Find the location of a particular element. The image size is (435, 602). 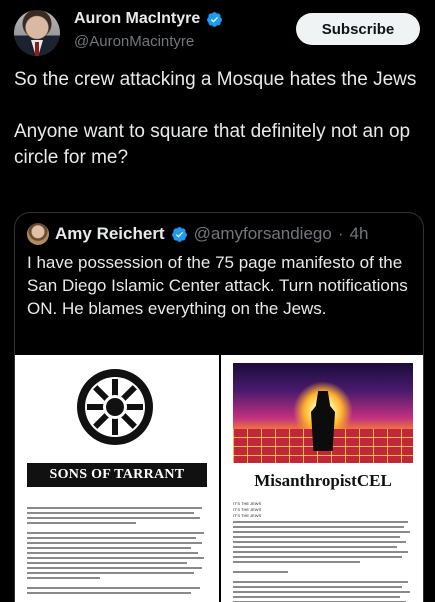

synthwave-figure-art is located at coordinates (323, 413).